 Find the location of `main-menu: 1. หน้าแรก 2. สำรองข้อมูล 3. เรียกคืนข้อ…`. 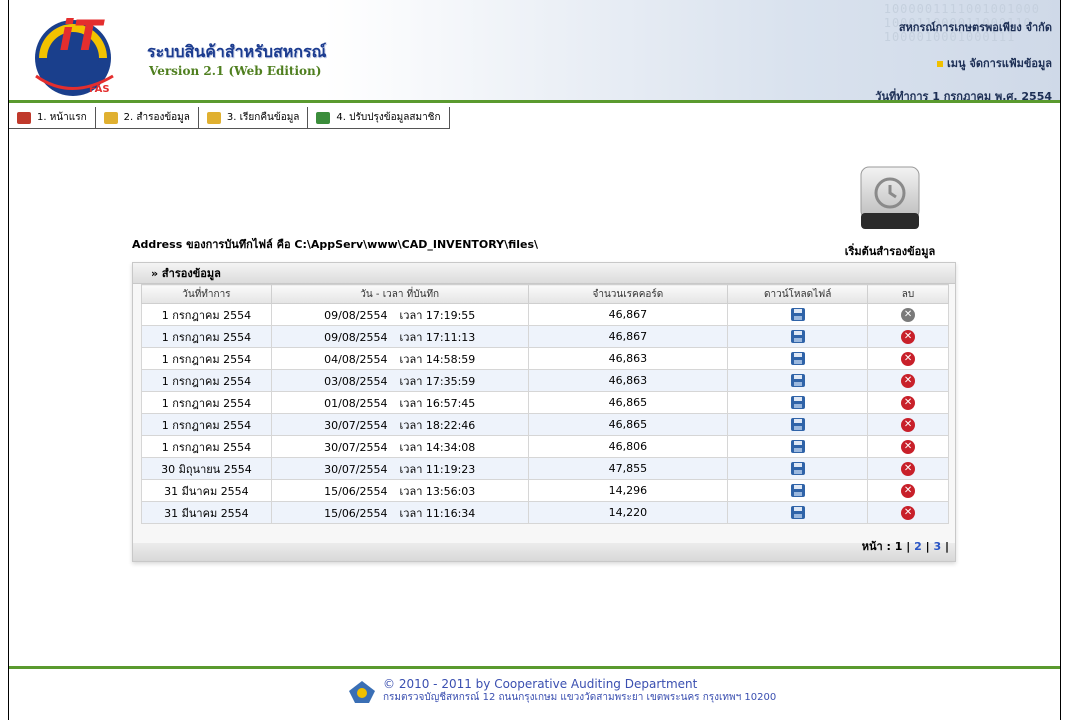

main-menu: 1. หน้าแรก 2. สำรองข้อมูล 3. เรียกคืนข้อ… is located at coordinates (229, 118).